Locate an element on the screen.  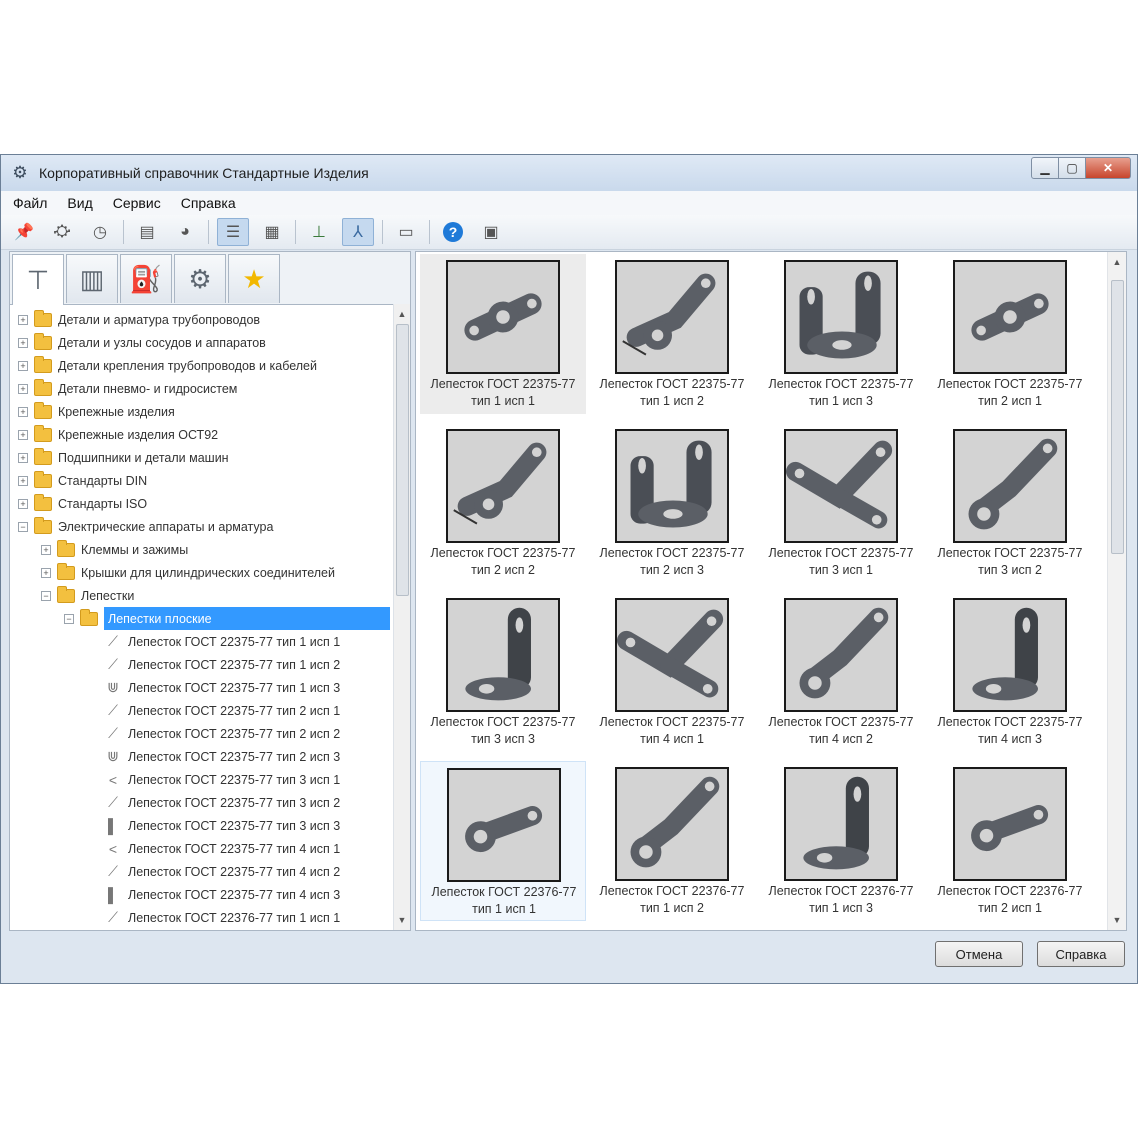
part-thumbnail: Лепесток ГОСТ 22375-77 тип 4 исп 3 is located at coordinates (1010, 672).